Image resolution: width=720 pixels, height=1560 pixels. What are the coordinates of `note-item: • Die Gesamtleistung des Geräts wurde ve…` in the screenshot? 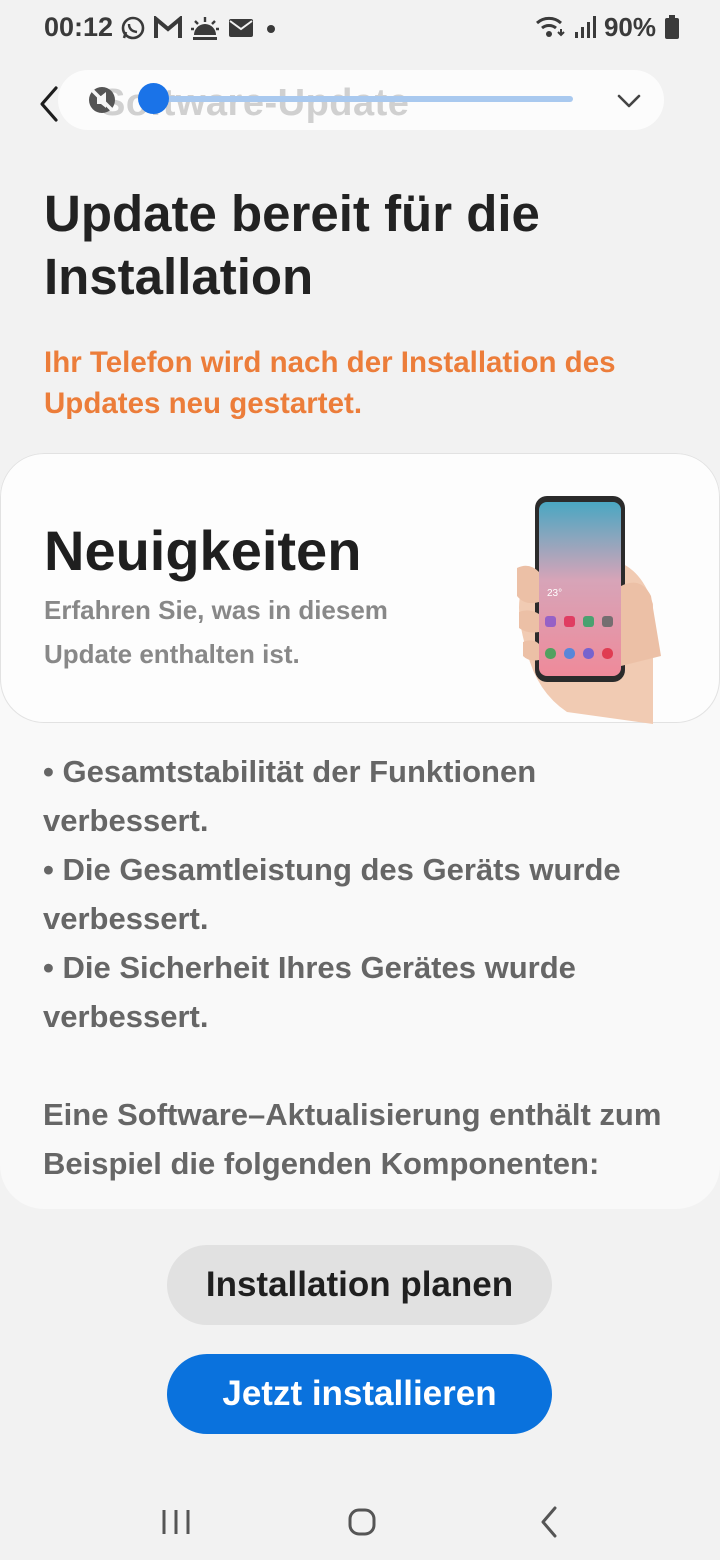 It's located at (332, 894).